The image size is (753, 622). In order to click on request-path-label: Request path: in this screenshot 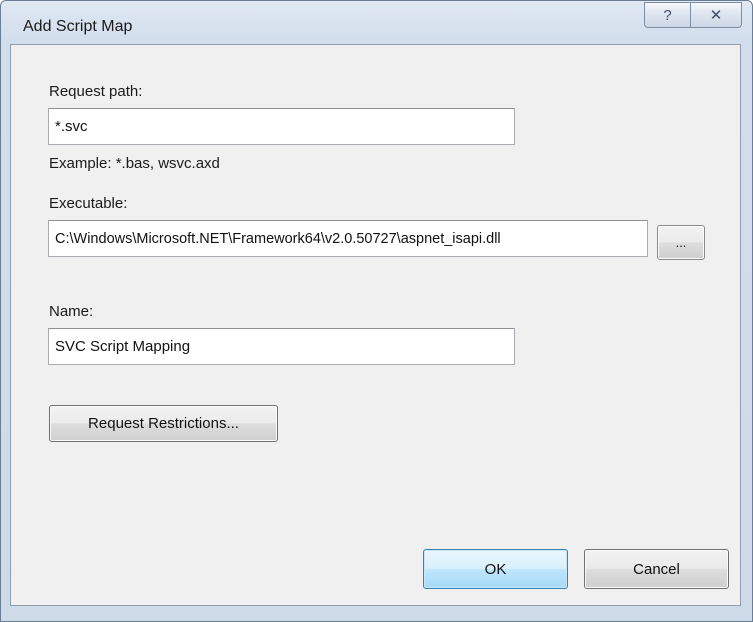, I will do `click(96, 91)`.